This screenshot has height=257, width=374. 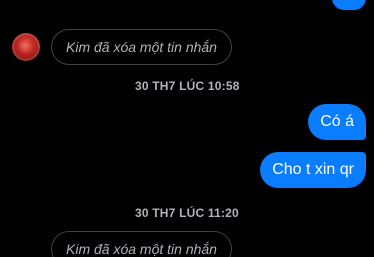 I want to click on message-timestamp: 30 TH7 LÚC 10:58, so click(x=187, y=86).